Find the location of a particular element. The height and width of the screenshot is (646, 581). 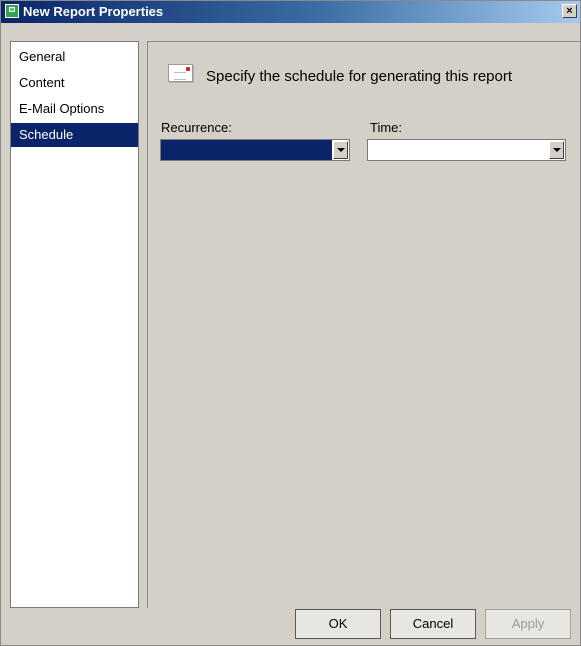

report-envelope-icon is located at coordinates (180, 73).